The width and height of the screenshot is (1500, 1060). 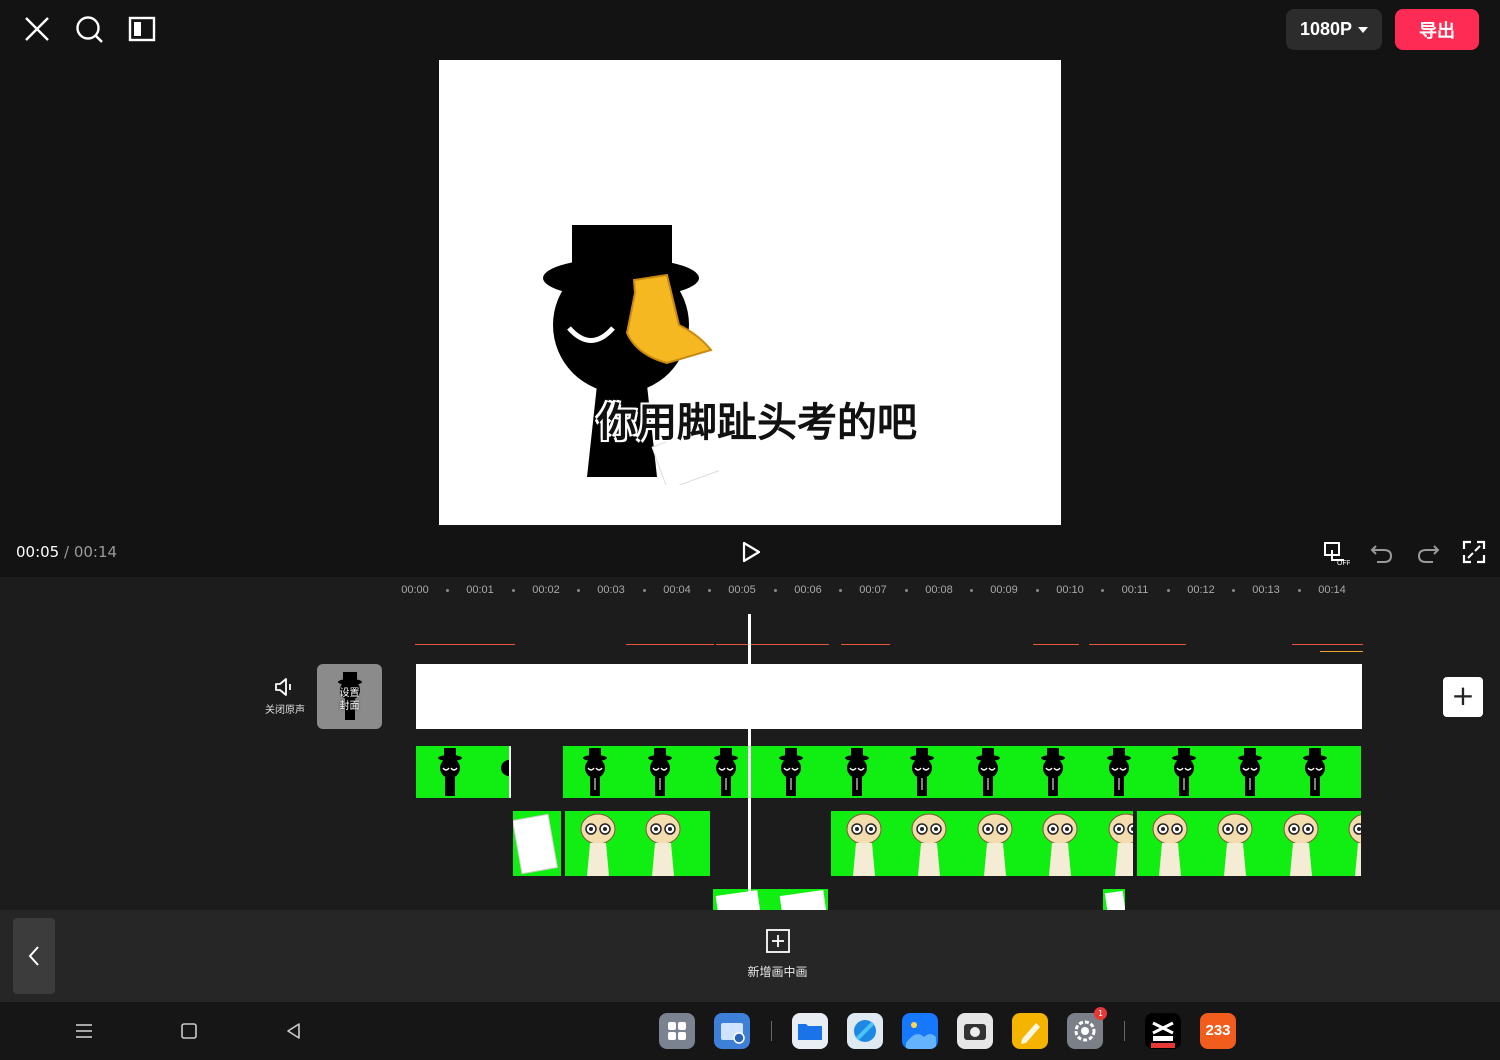 What do you see at coordinates (920, 1031) in the screenshot?
I see `gallery-icon` at bounding box center [920, 1031].